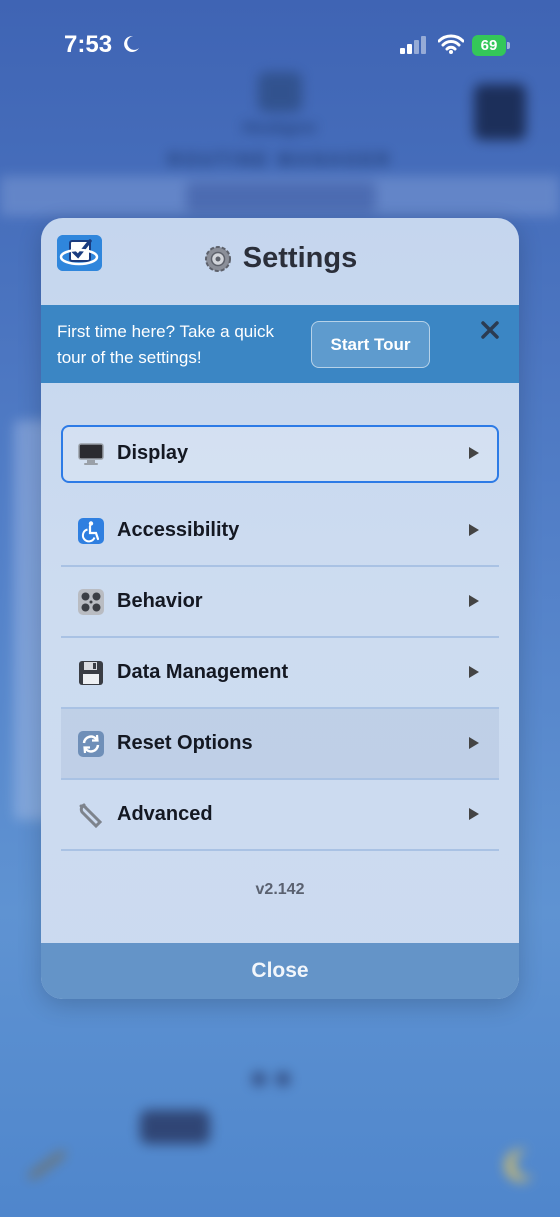 The height and width of the screenshot is (1217, 560). What do you see at coordinates (451, 44) in the screenshot?
I see `wifi-icon` at bounding box center [451, 44].